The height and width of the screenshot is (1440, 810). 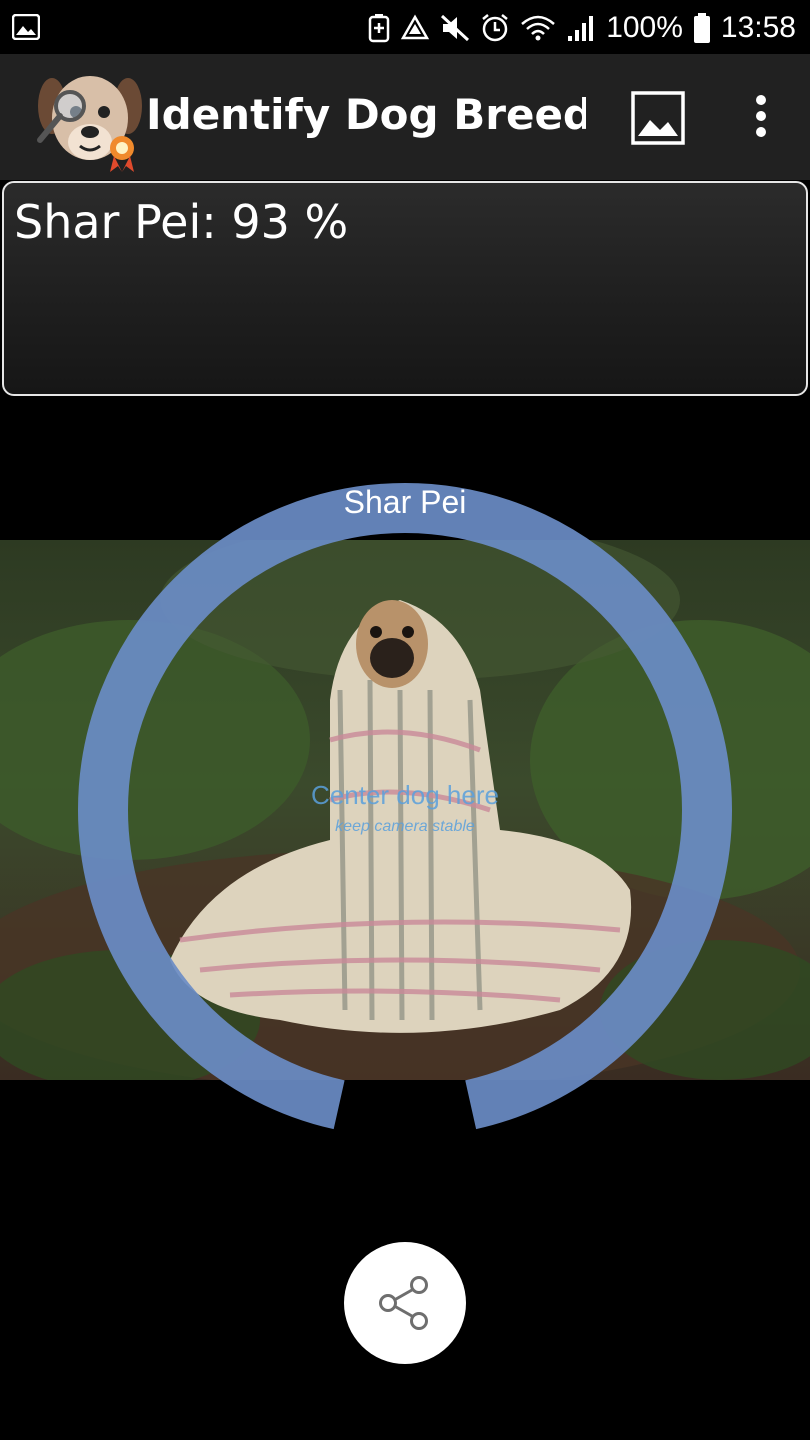 I want to click on center-hint: Center dog here, so click(x=405, y=795).